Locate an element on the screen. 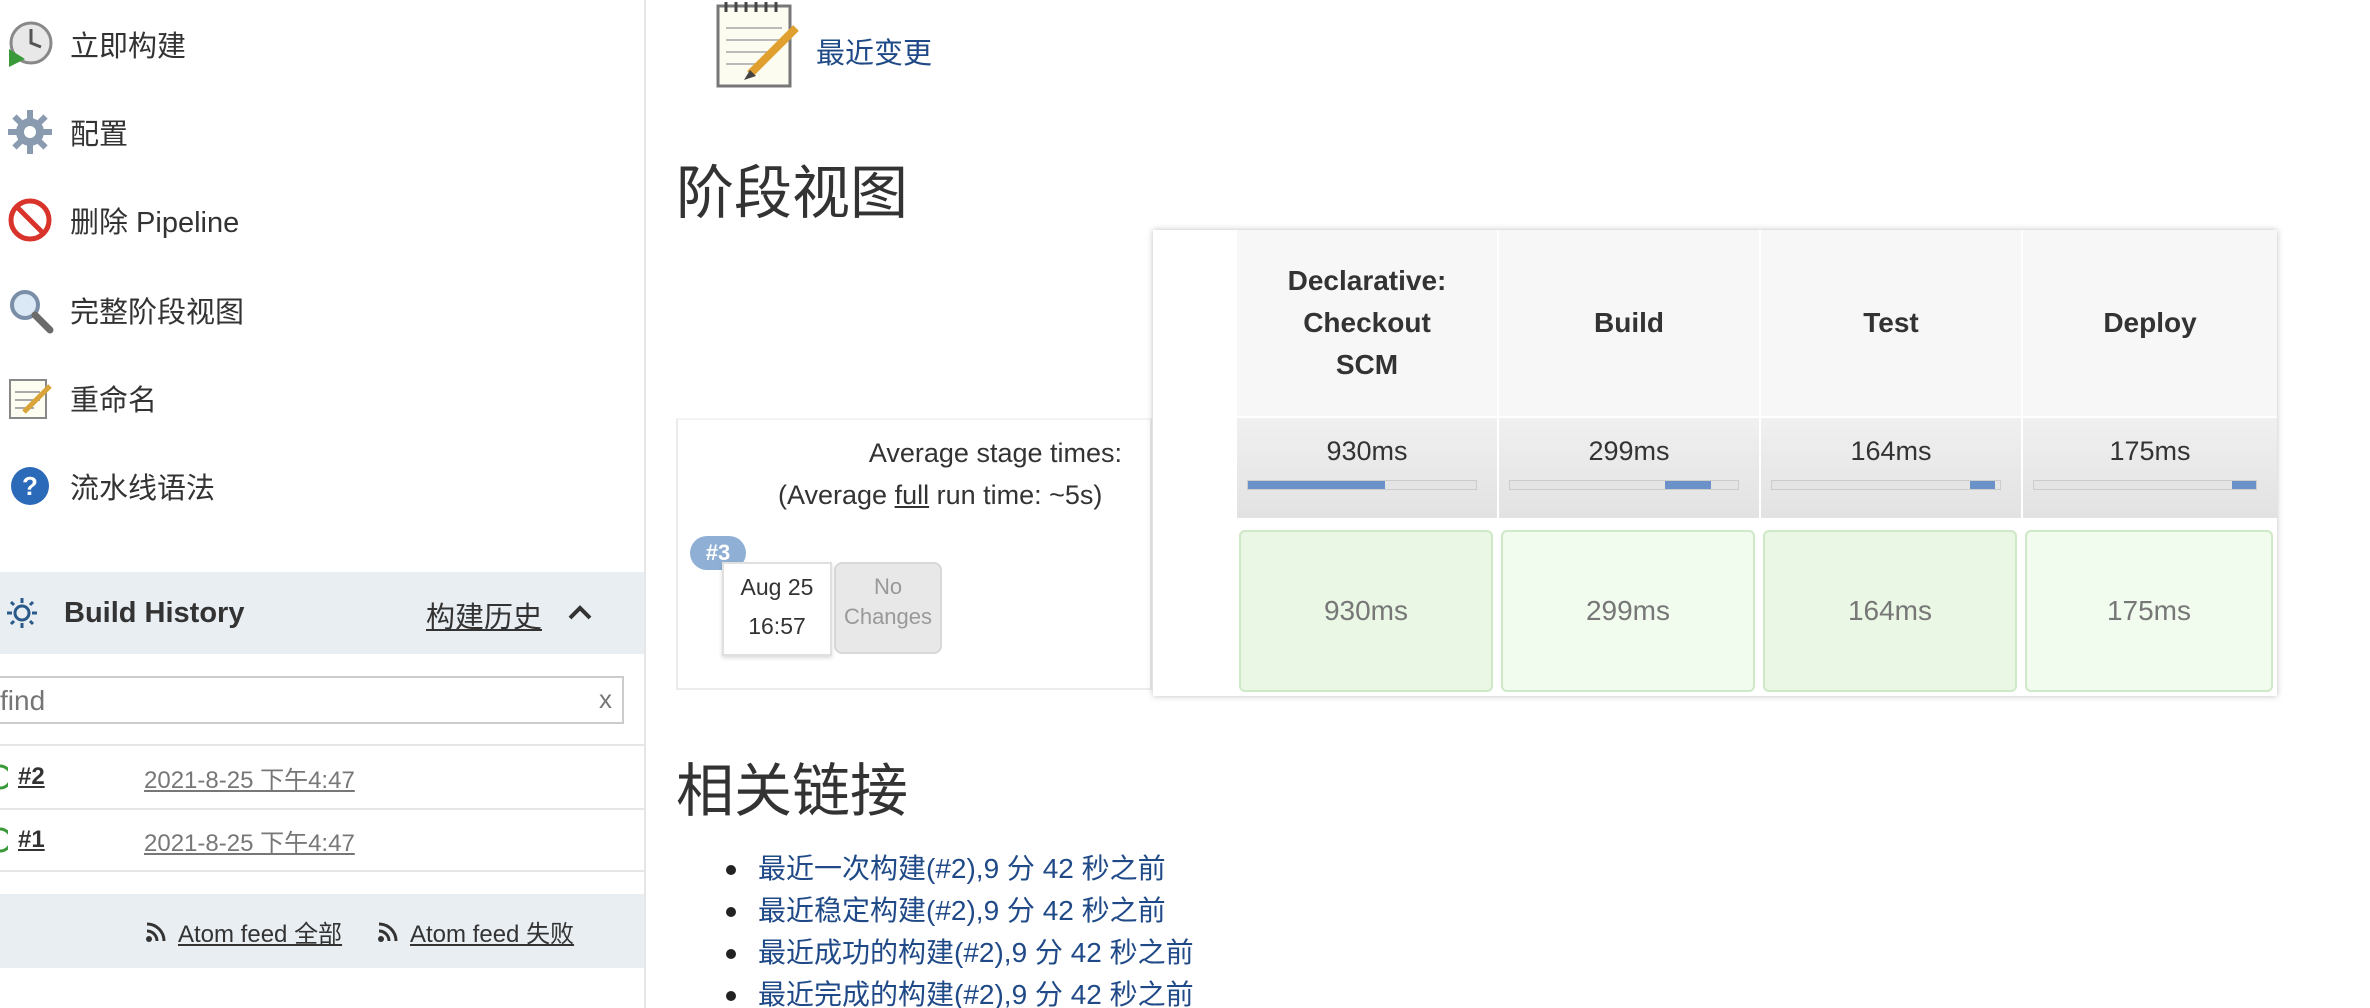 This screenshot has width=2370, height=1008. avg-prefix: (Average is located at coordinates (836, 495).